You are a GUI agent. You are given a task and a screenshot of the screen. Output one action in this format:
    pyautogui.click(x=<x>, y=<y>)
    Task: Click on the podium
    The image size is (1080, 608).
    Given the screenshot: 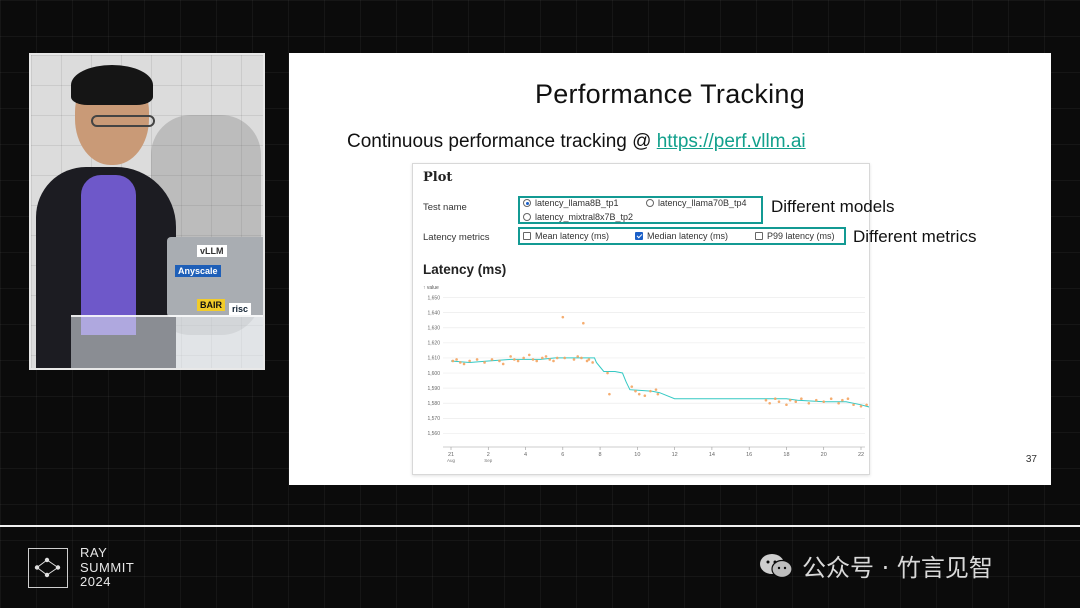 What is the action you would take?
    pyautogui.click(x=167, y=341)
    